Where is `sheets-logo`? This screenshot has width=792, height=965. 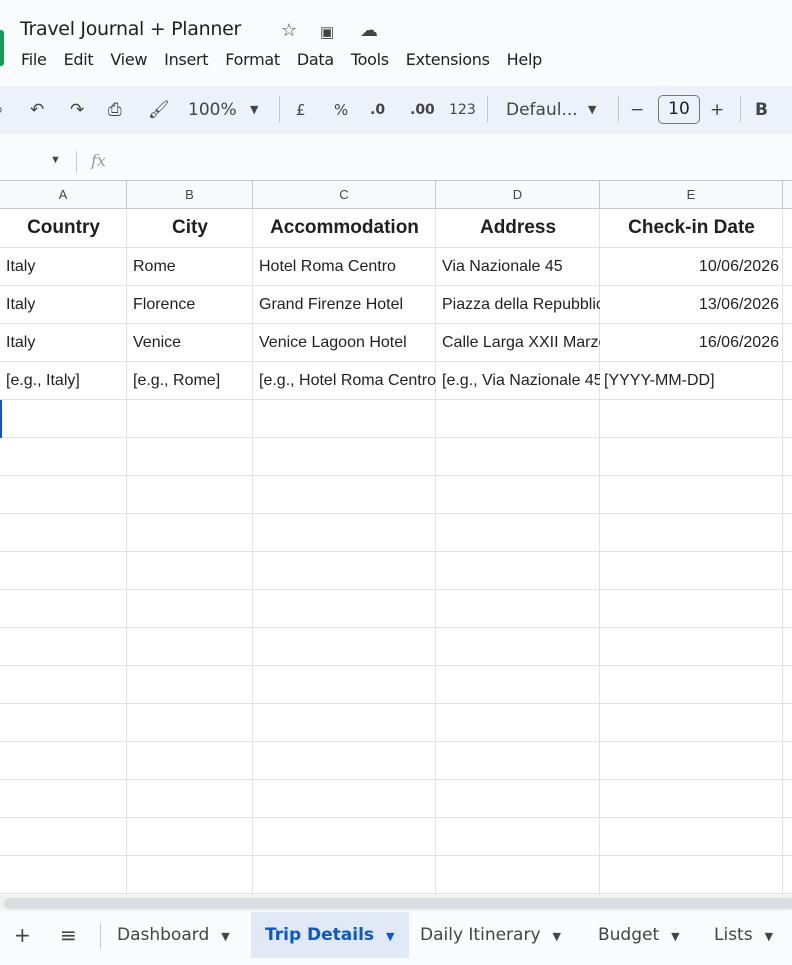 sheets-logo is located at coordinates (2, 48).